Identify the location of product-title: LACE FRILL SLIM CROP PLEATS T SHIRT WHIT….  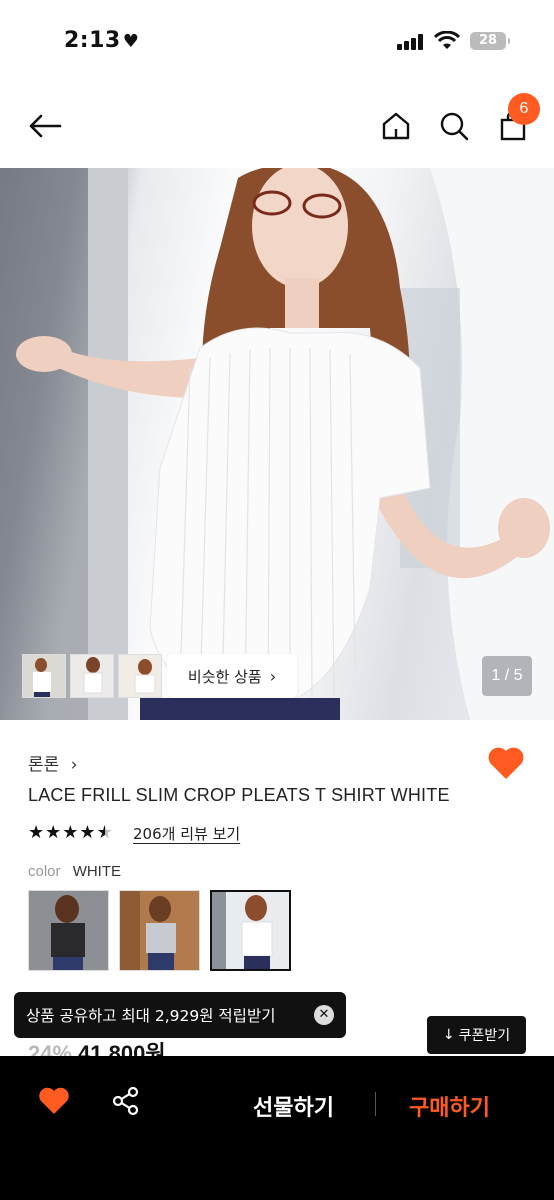
(239, 795).